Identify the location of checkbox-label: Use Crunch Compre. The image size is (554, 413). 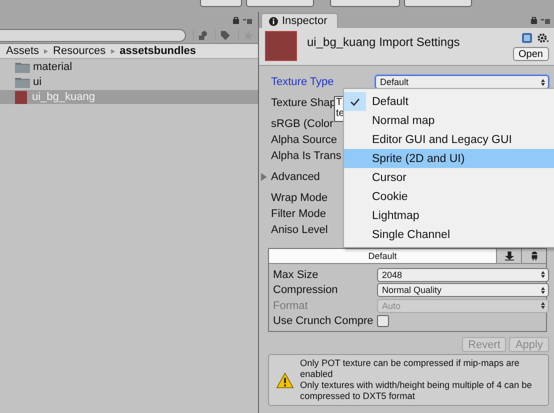
(323, 321).